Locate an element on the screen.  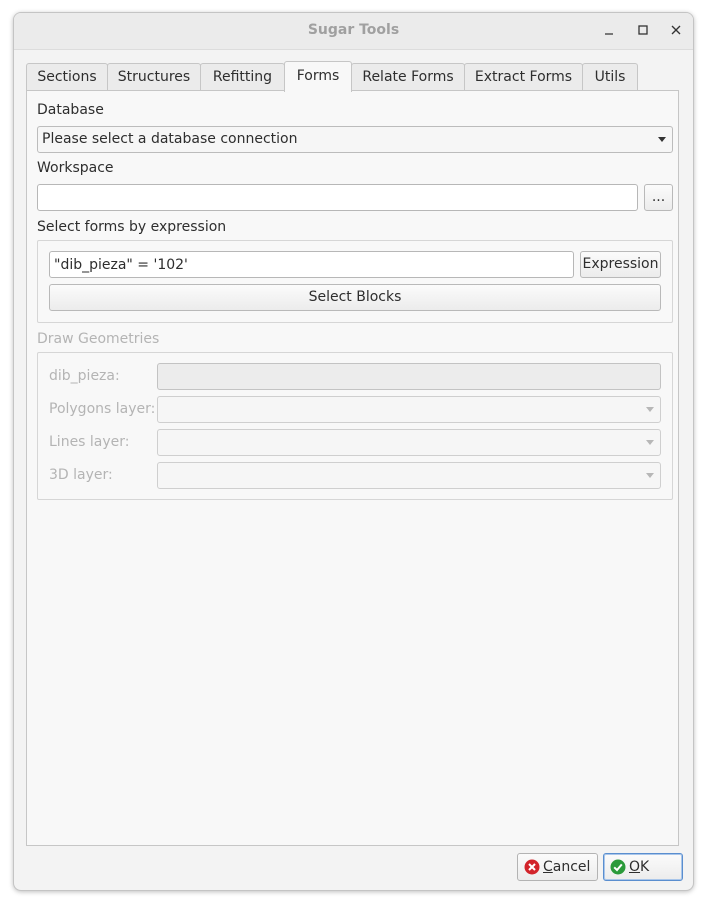
lines-layer-combobox is located at coordinates (409, 442).